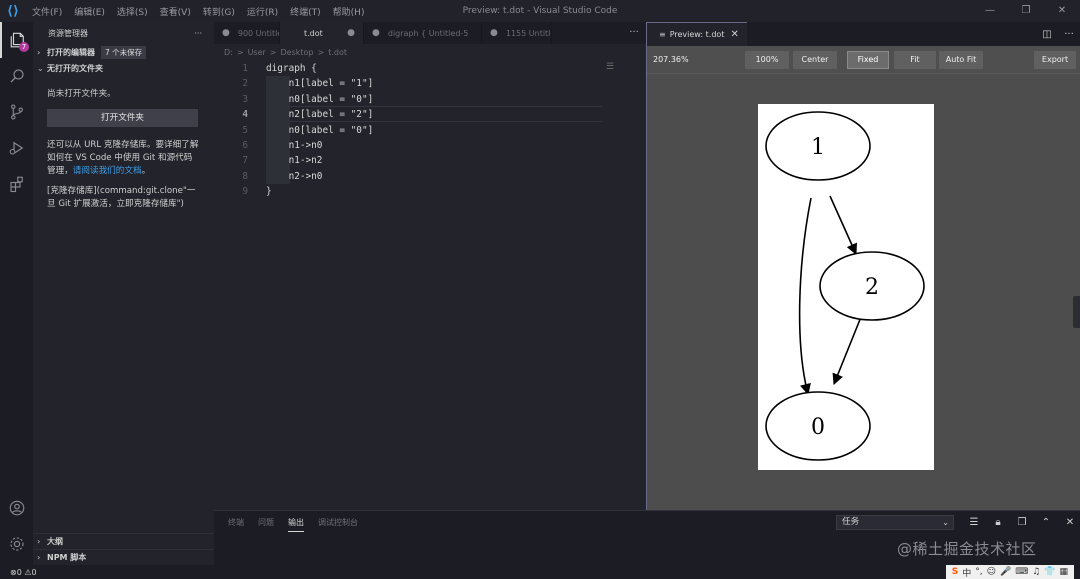  I want to click on keyboard-icon: ⌨, so click(1021, 572).